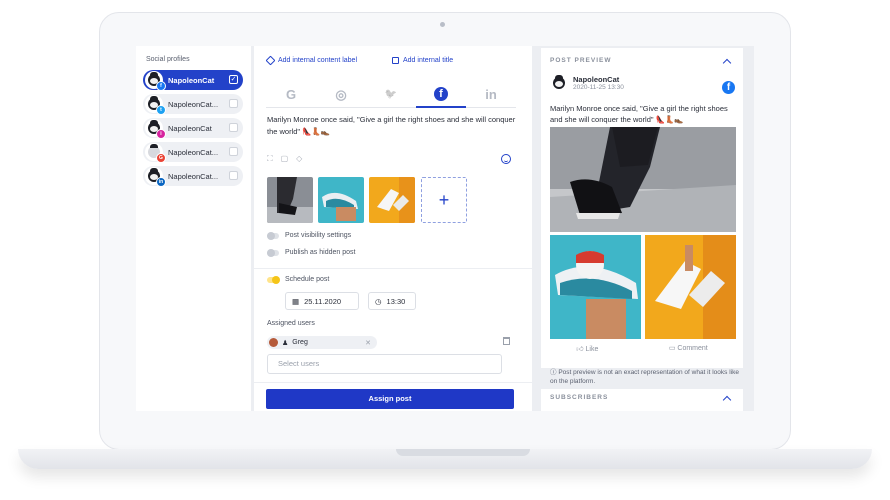 Image resolution: width=890 pixels, height=500 pixels. I want to click on visibility-toggle, so click(273, 235).